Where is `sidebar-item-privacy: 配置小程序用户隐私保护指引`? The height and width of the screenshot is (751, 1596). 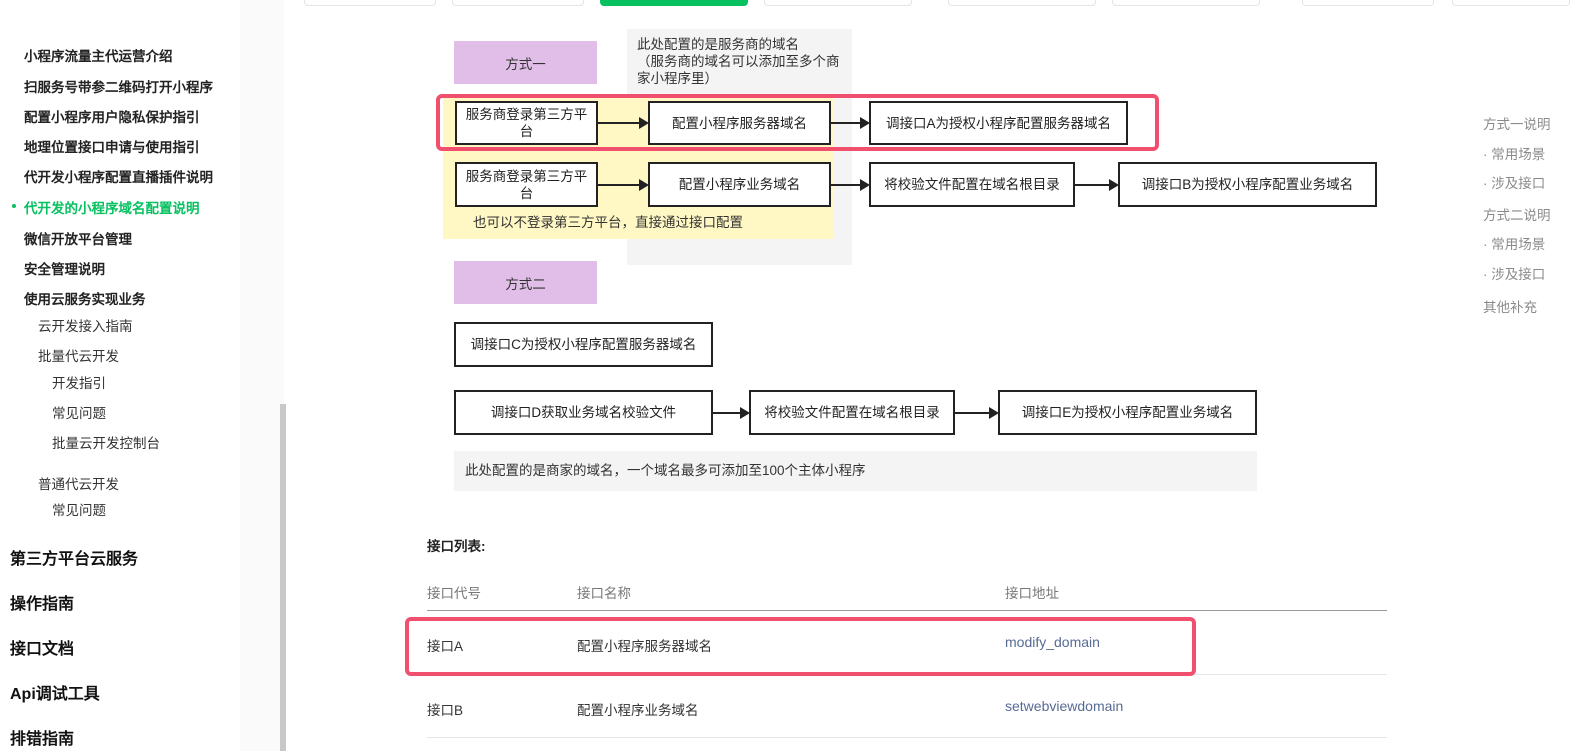 sidebar-item-privacy: 配置小程序用户隐私保护指引 is located at coordinates (112, 116).